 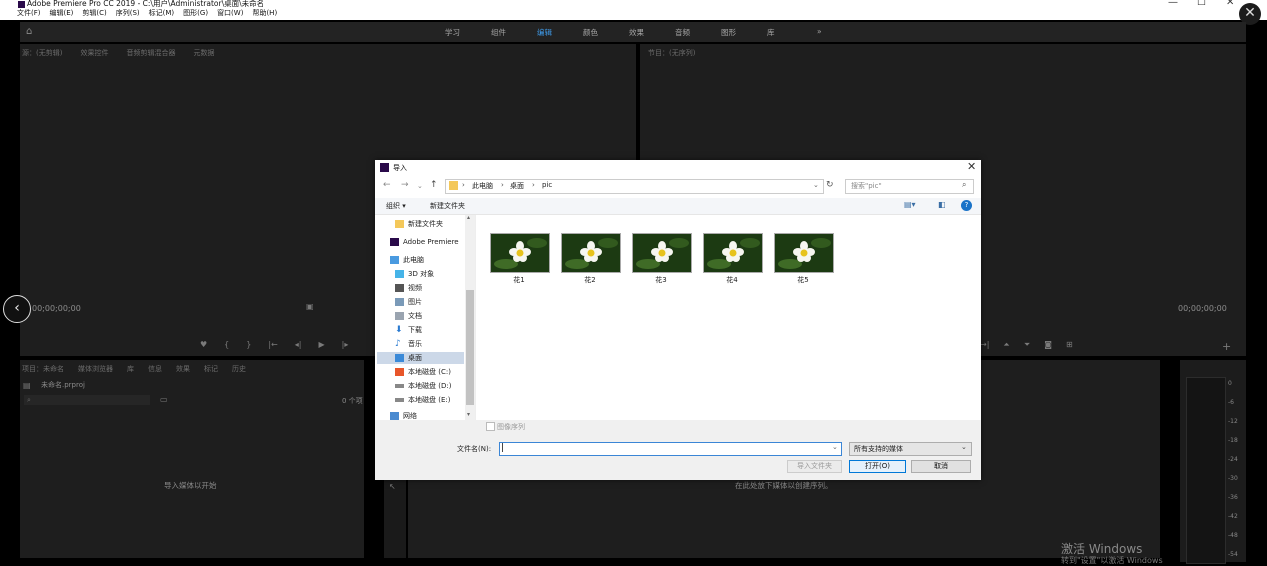 I want to click on menu-graphics: 图形(G), so click(x=195, y=14).